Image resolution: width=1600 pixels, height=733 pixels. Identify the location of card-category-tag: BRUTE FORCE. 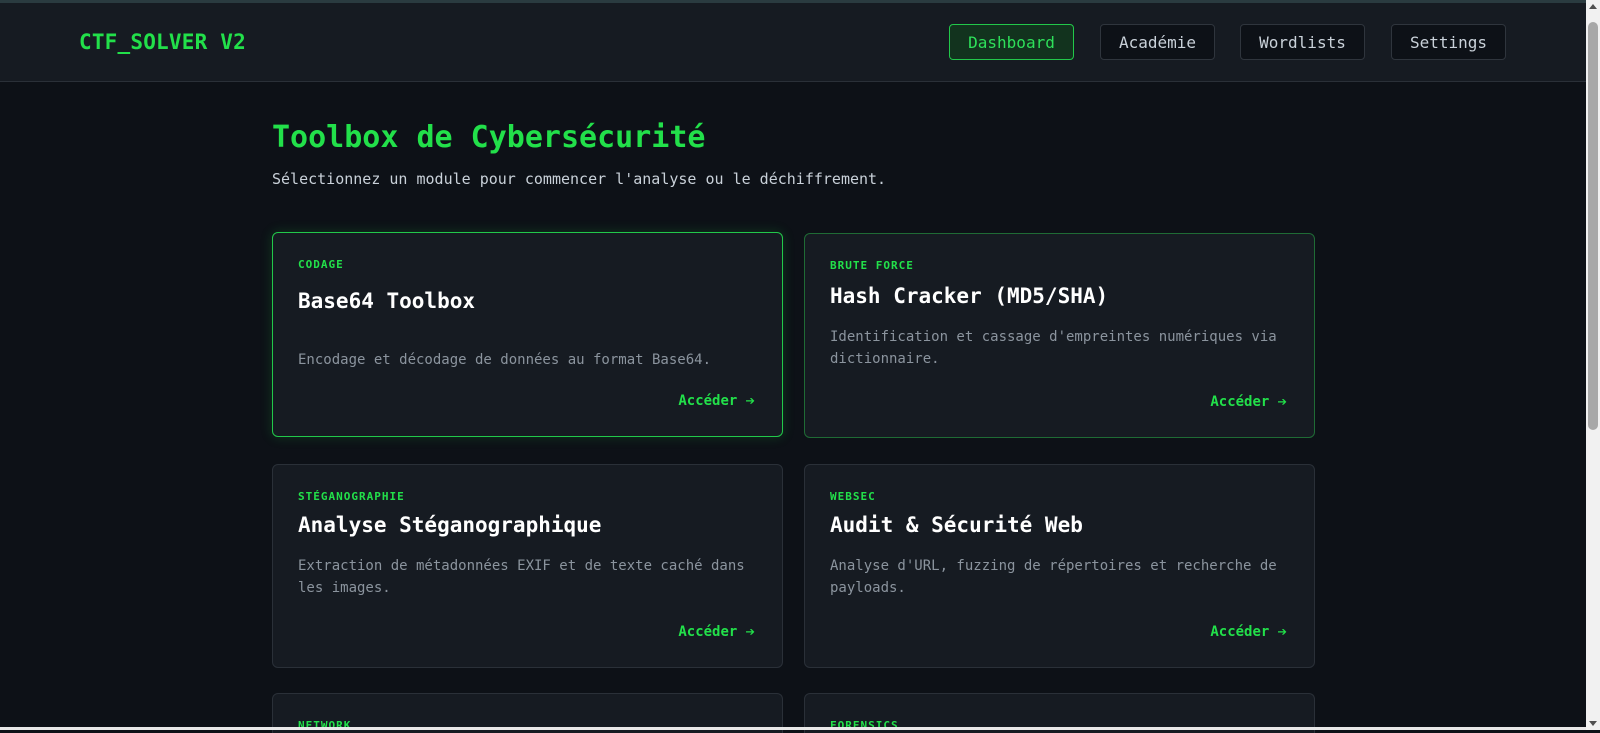
(872, 265).